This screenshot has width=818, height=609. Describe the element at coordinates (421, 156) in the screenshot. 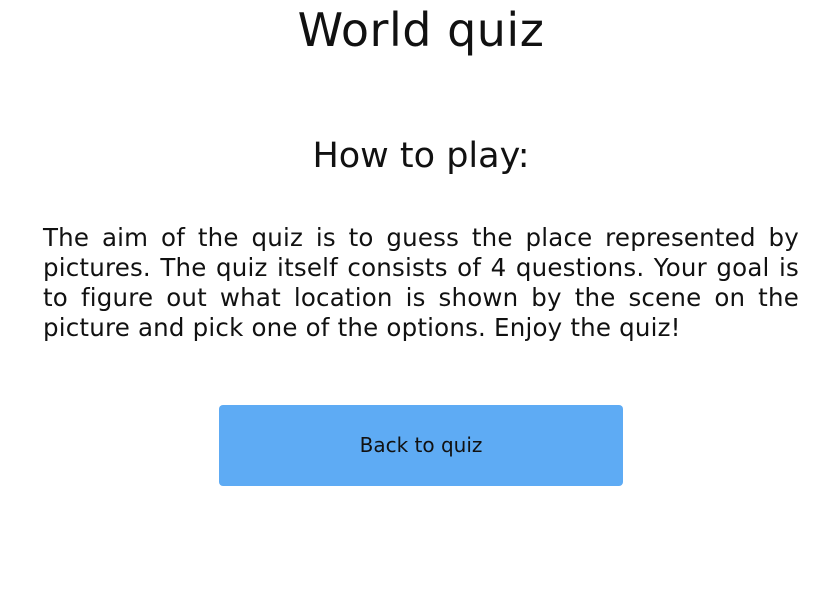

I see `how-to-play-heading: How to play:` at that location.